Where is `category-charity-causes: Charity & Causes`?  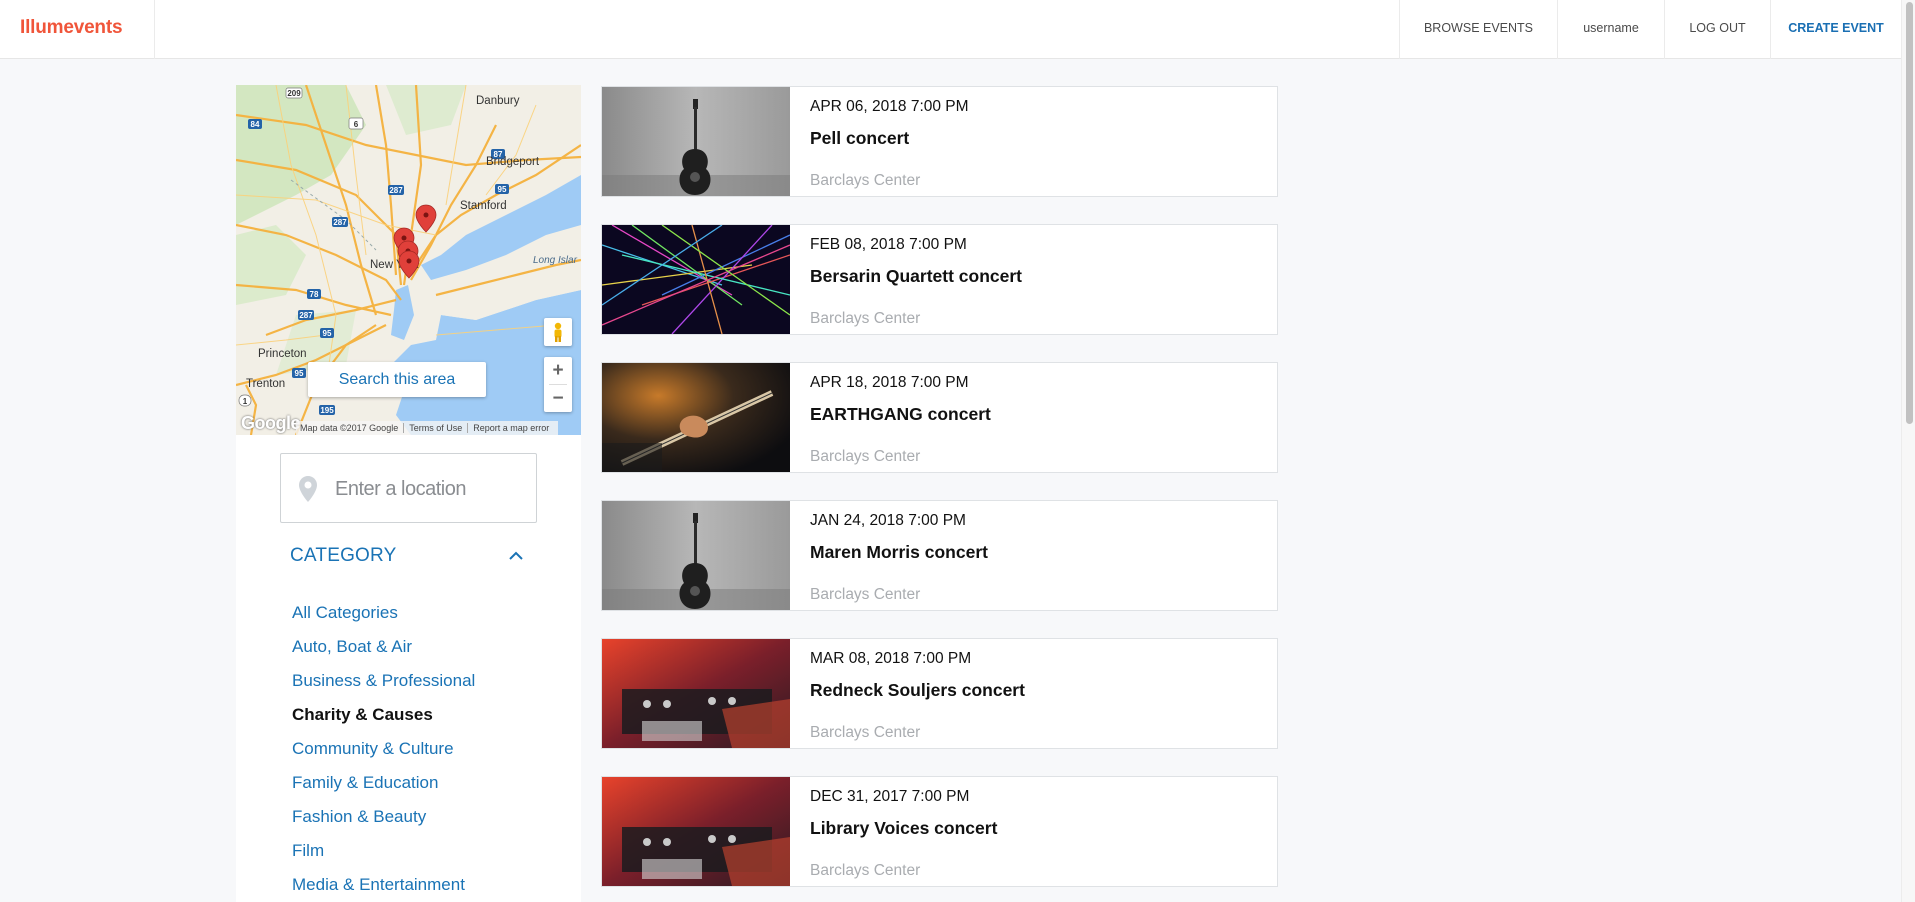
category-charity-causes: Charity & Causes is located at coordinates (362, 715).